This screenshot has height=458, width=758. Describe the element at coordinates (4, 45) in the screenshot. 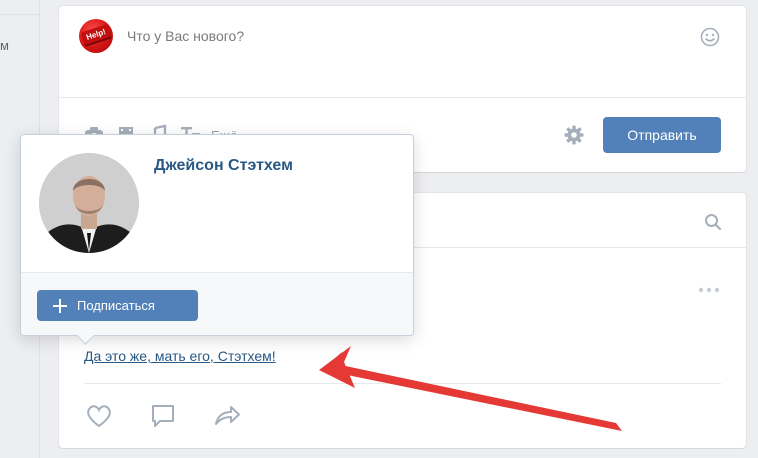

I see `sidebar-cut-text: м` at that location.